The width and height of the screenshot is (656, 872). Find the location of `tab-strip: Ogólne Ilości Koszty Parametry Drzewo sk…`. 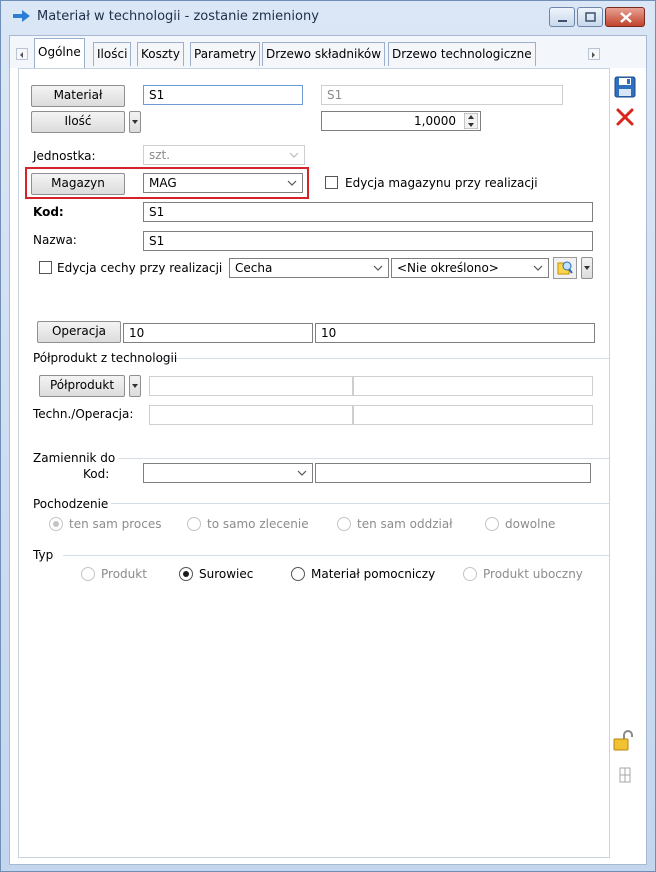

tab-strip: Ogólne Ilości Koszty Parametry Drzewo sk… is located at coordinates (328, 52).